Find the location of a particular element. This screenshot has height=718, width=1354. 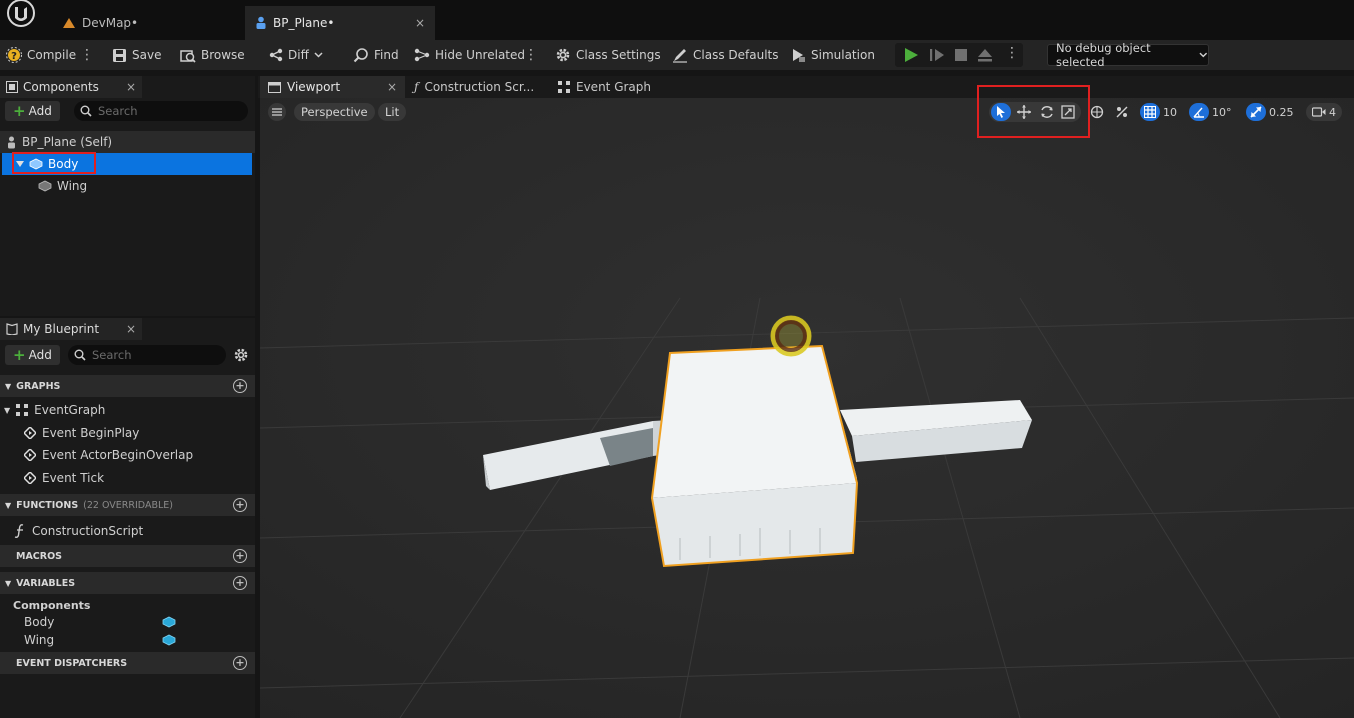

eject-icon is located at coordinates (985, 55).